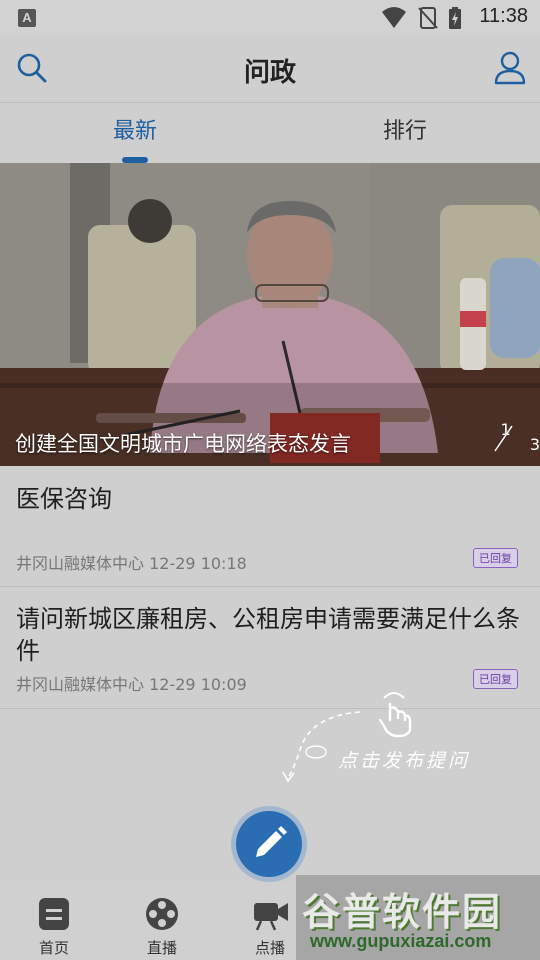 The image size is (540, 960). What do you see at coordinates (534, 444) in the screenshot?
I see `banner-page-total: 3` at bounding box center [534, 444].